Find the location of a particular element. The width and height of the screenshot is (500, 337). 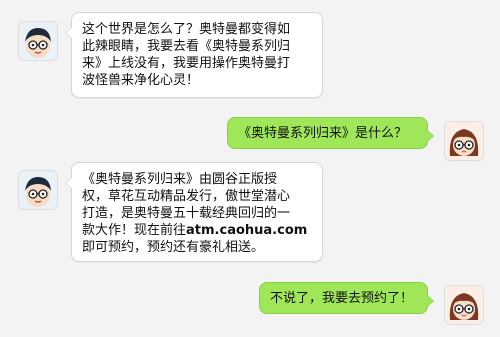

message-text-line: 《奥特曼系列归来》由圆谷正版授 is located at coordinates (180, 179).